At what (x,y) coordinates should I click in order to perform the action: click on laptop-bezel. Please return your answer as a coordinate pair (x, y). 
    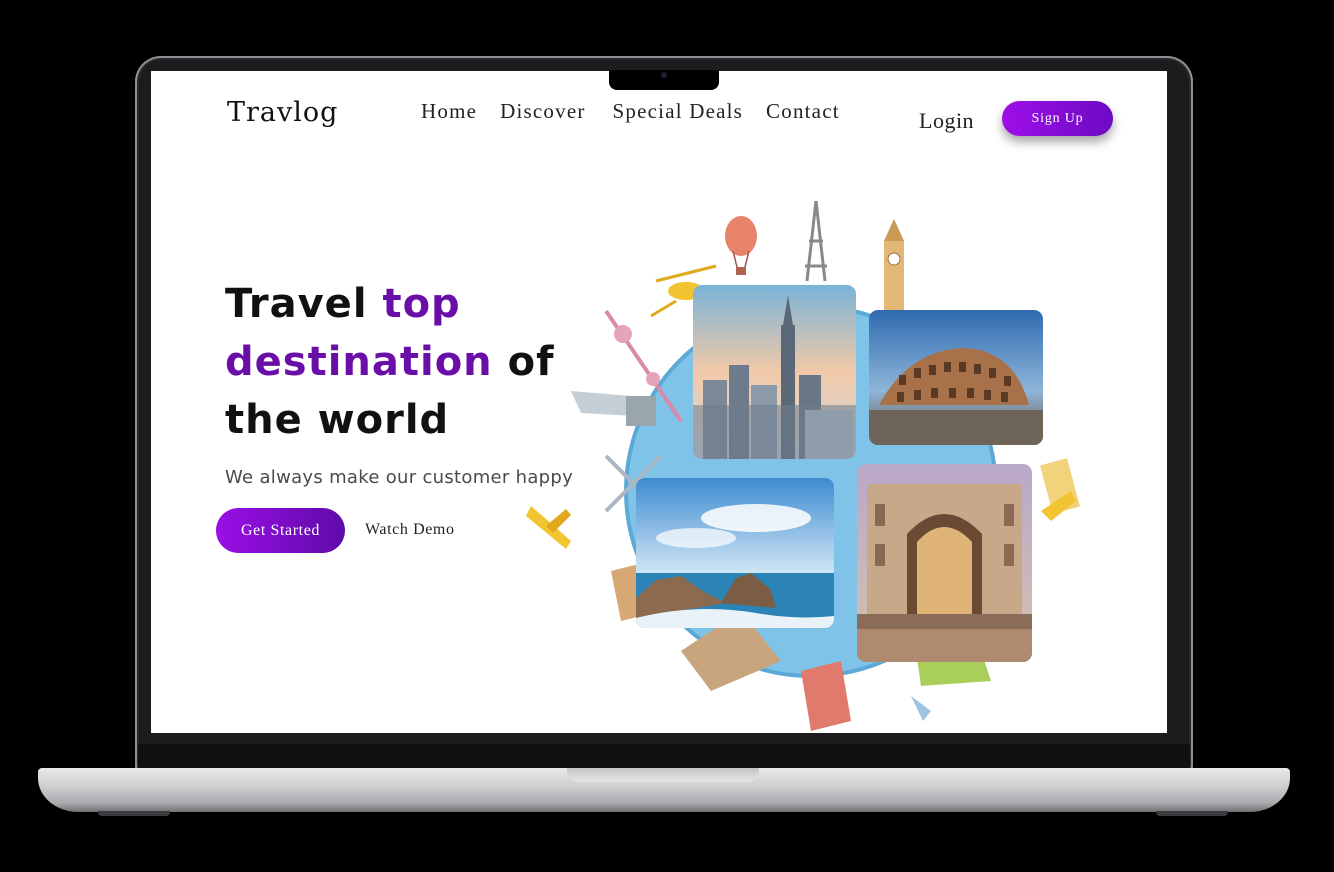
    Looking at the image, I should click on (664, 757).